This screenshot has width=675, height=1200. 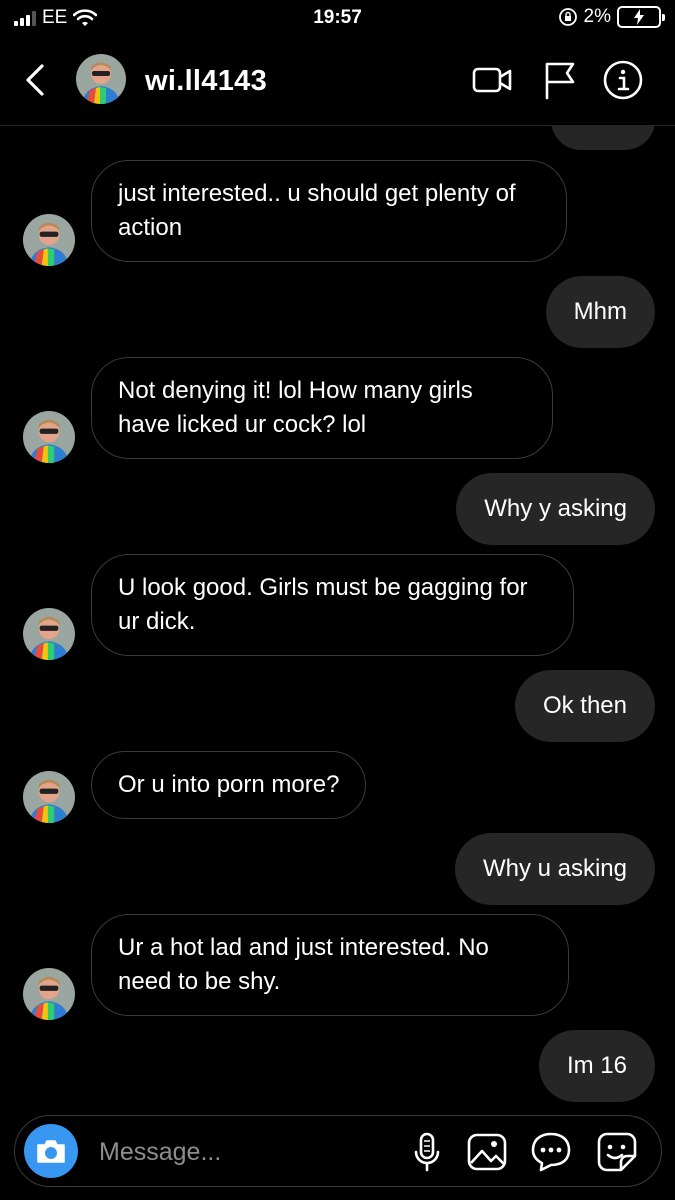 What do you see at coordinates (337, 81) in the screenshot?
I see `chat-header: wi.ll4143` at bounding box center [337, 81].